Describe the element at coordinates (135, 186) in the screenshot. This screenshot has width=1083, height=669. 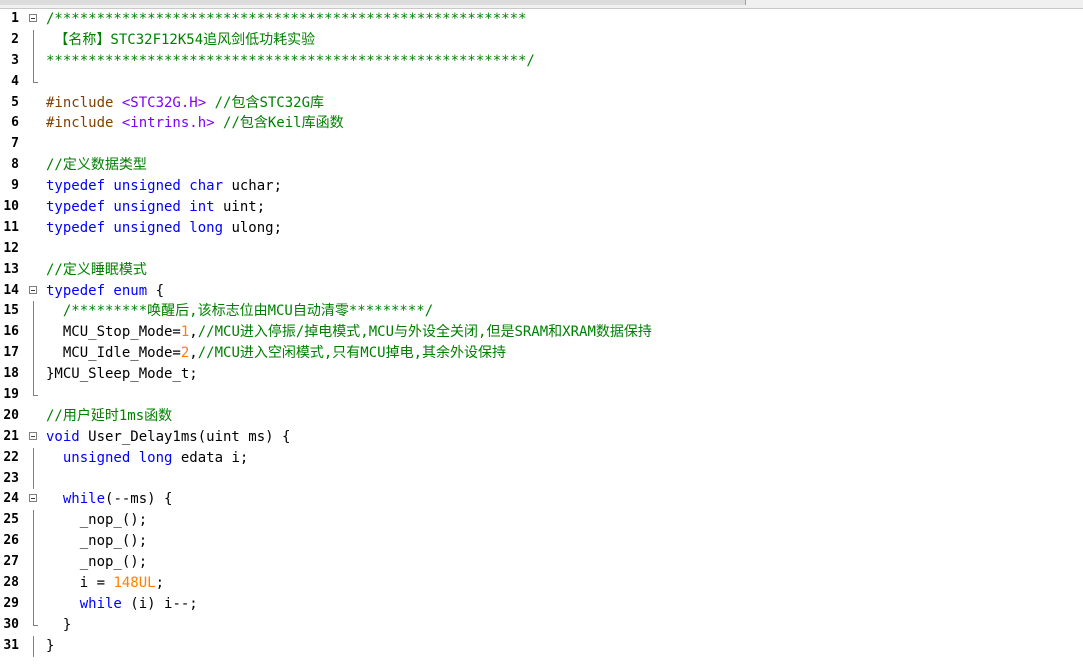
I see `code-token: typedef unsigned char` at that location.